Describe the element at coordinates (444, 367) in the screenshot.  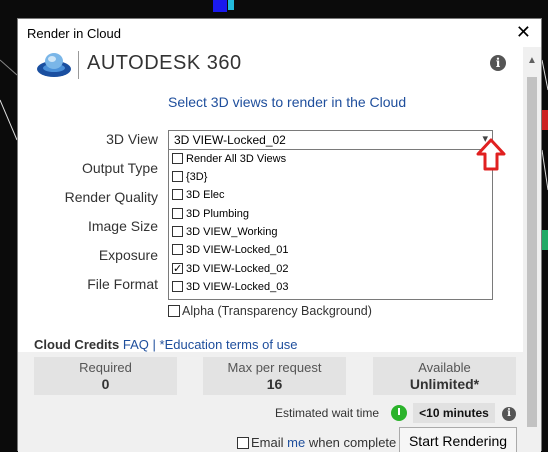
I see `available-label: Available` at that location.